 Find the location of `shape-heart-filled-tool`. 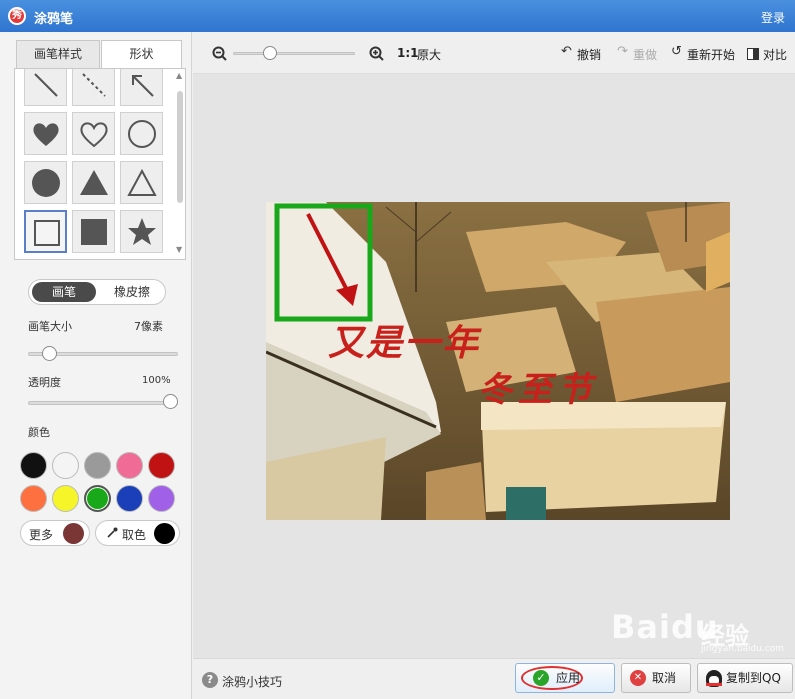

shape-heart-filled-tool is located at coordinates (45, 133).